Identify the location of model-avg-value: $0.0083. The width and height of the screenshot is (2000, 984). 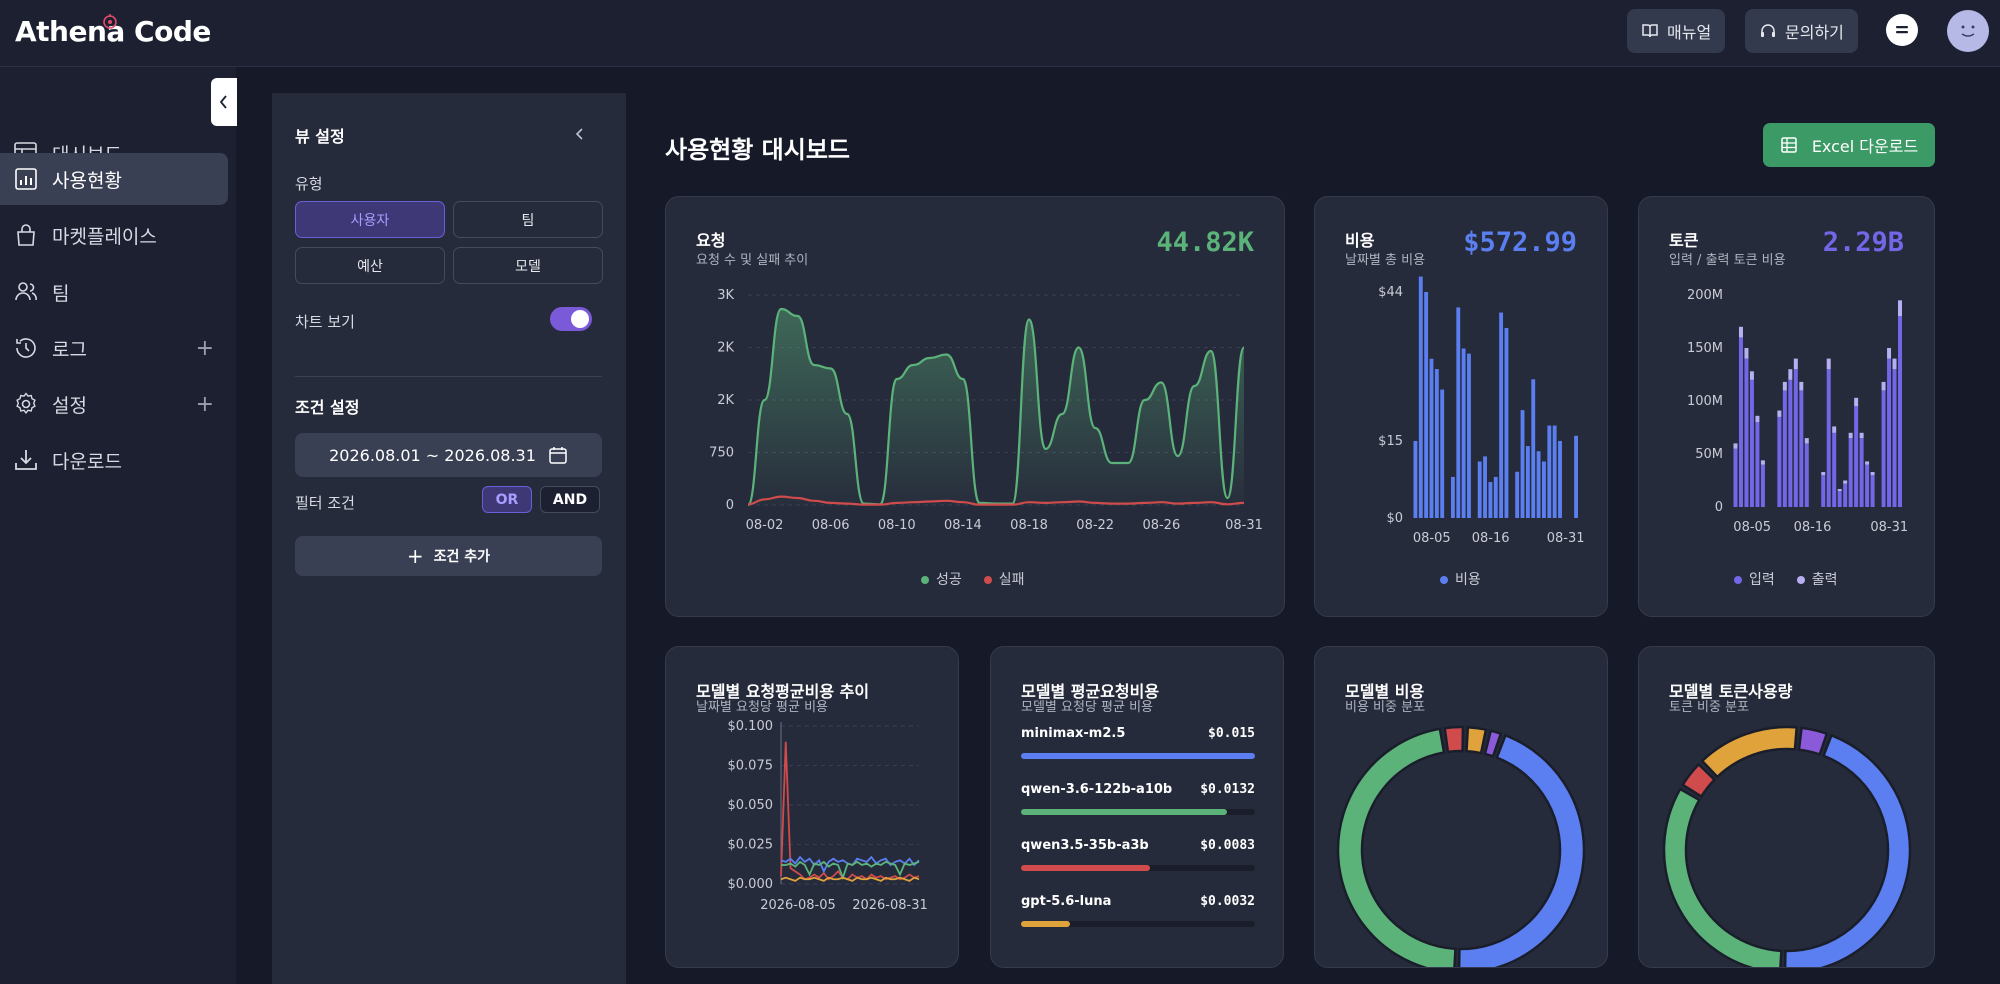
(1227, 845).